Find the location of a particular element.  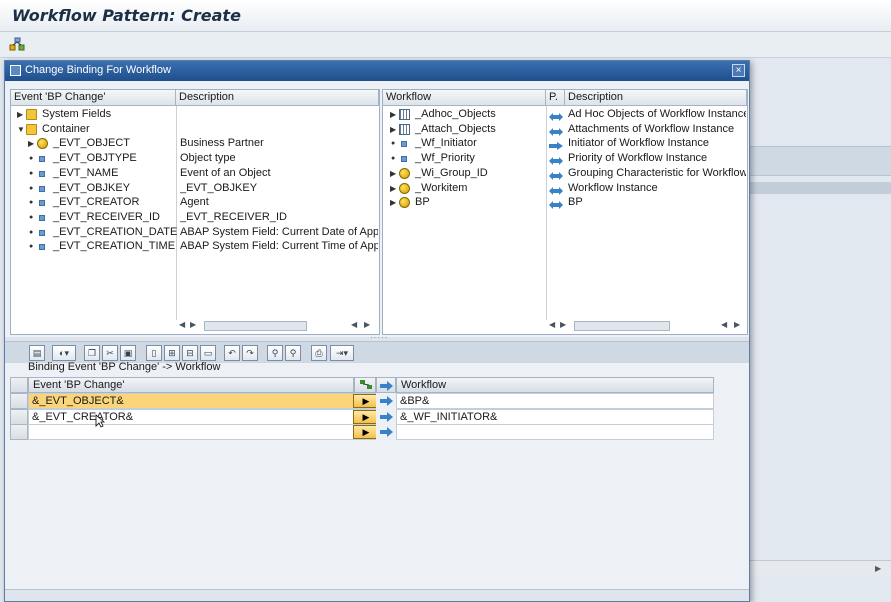

column-header-workflow: Workflow is located at coordinates (464, 98).